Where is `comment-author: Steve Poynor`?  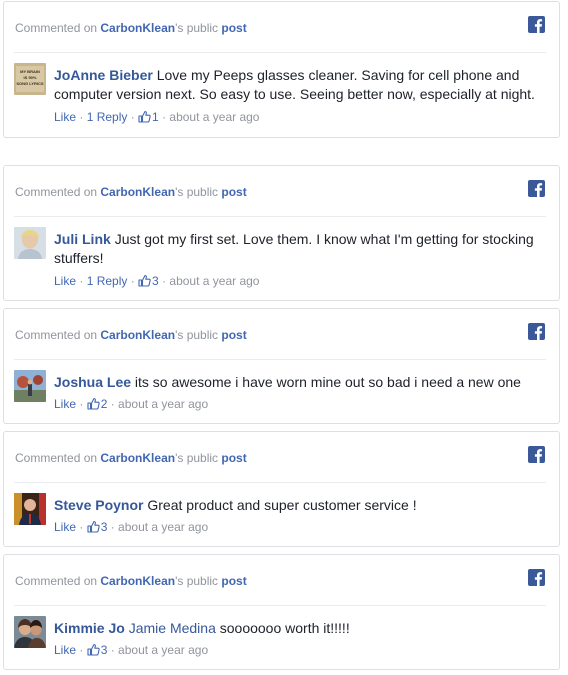
comment-author: Steve Poynor is located at coordinates (98, 505).